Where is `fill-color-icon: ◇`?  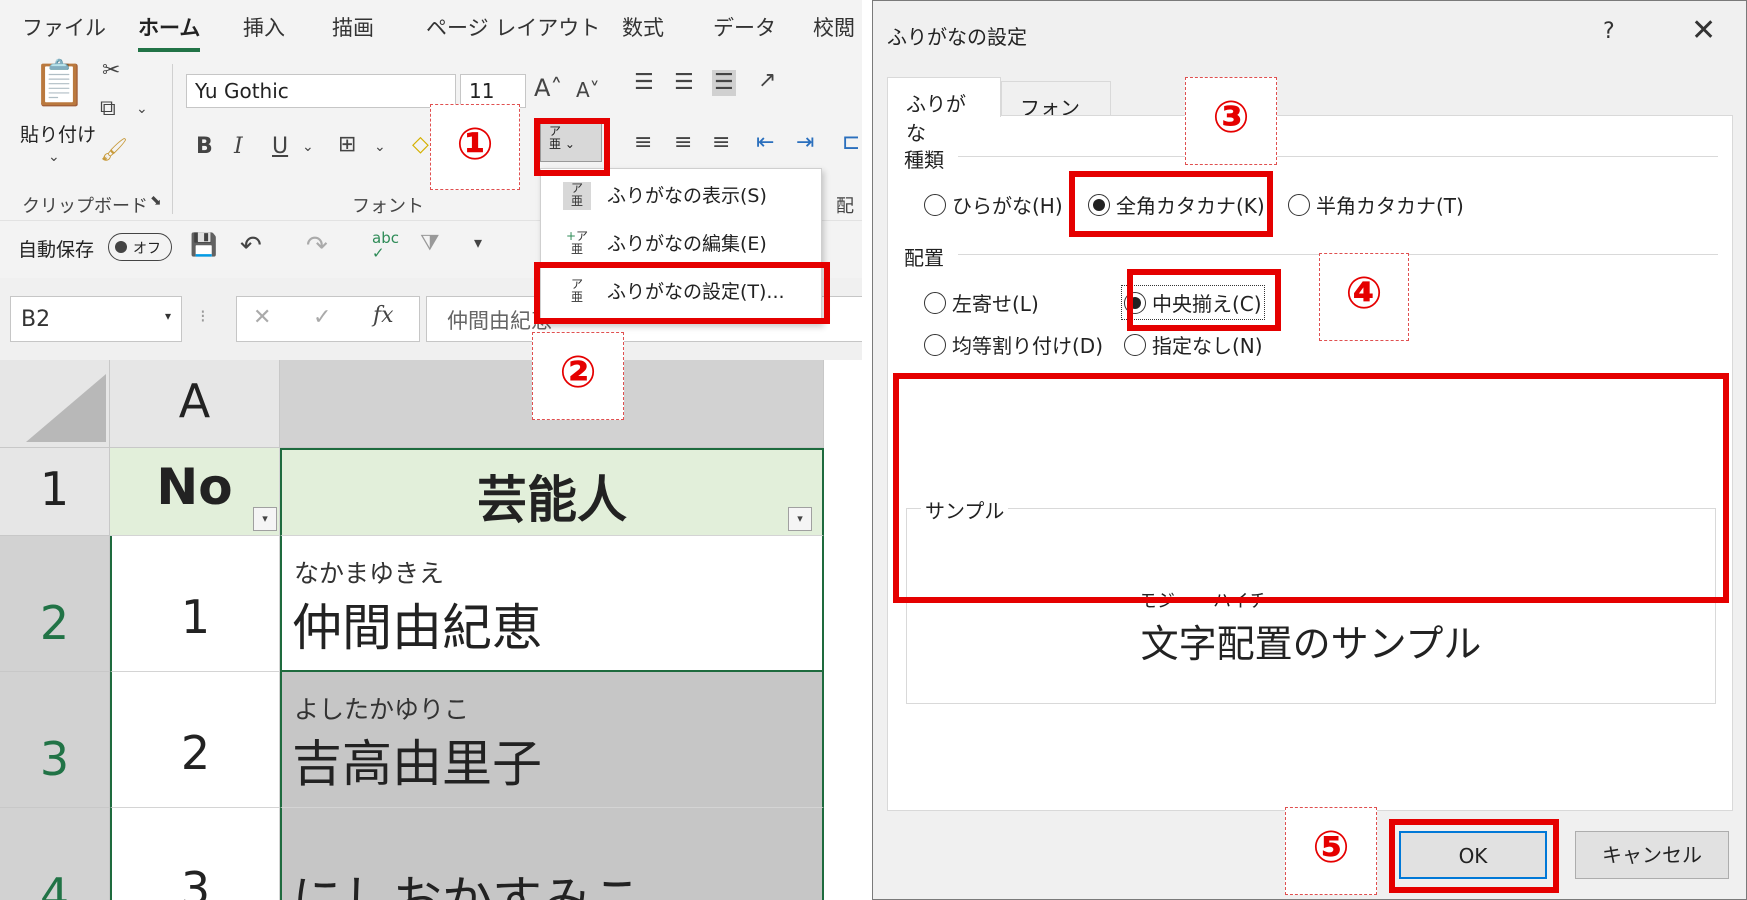 fill-color-icon: ◇ is located at coordinates (420, 145).